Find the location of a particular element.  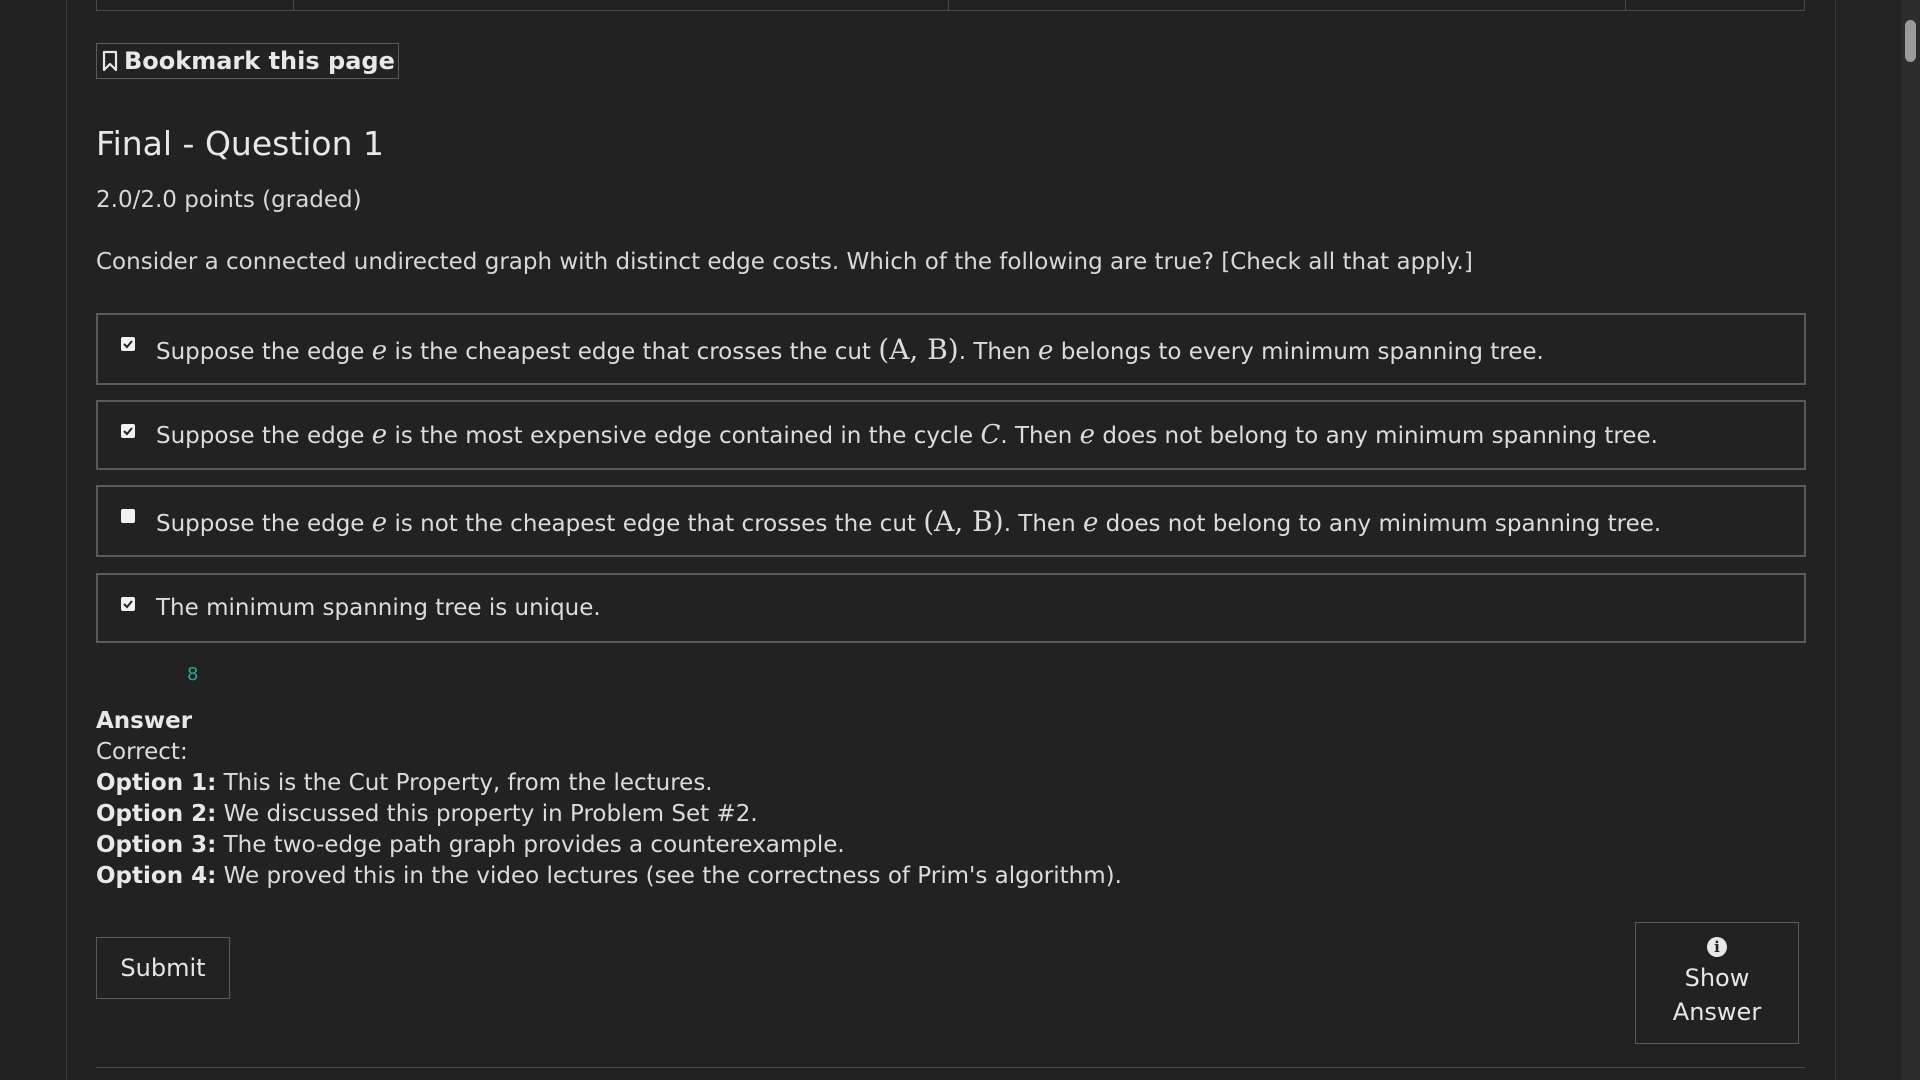

show-answer-button: i Show Answer is located at coordinates (1717, 983).